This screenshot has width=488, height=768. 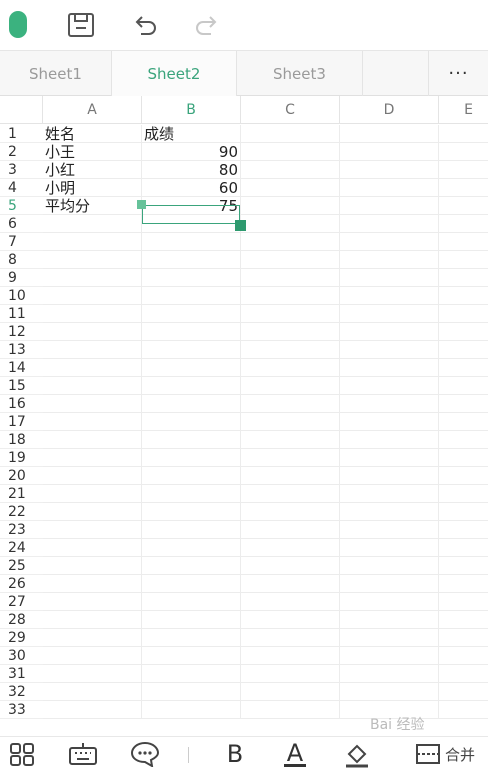 I want to click on cell-a24, so click(x=92, y=548).